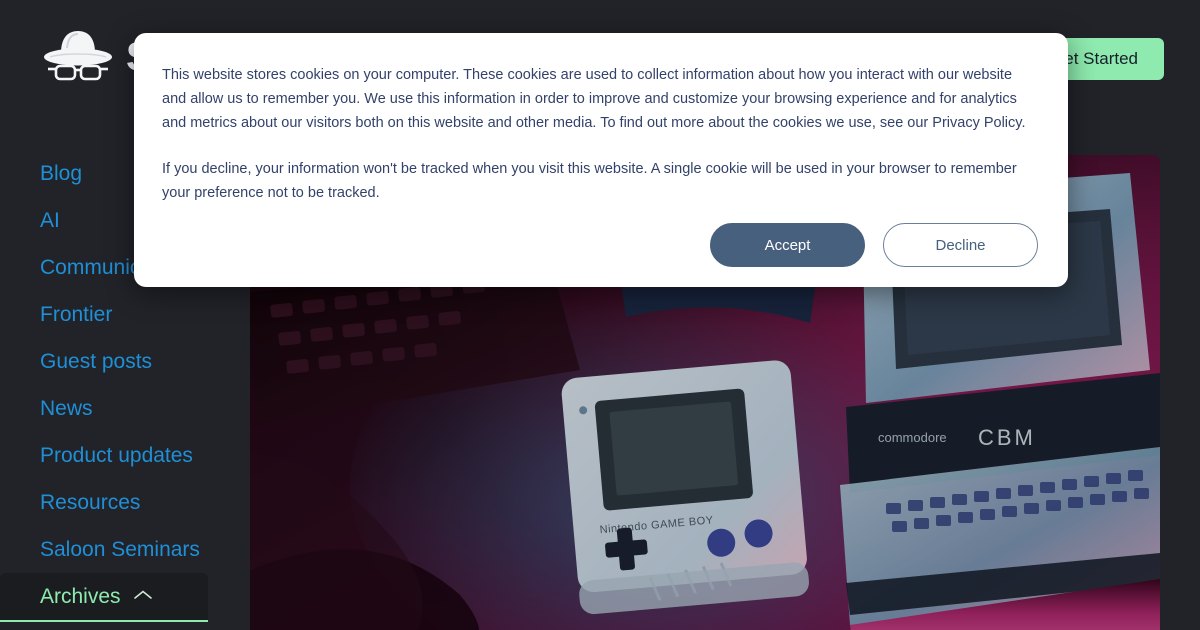  Describe the element at coordinates (107, 549) in the screenshot. I see `sidebar-item-saloon-seminars: Saloon Seminars` at that location.